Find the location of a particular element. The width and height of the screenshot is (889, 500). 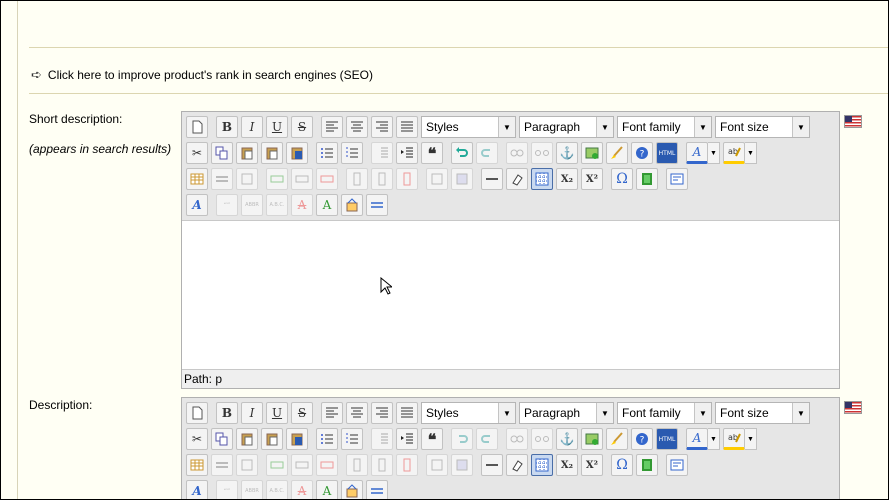

paste-icon is located at coordinates (247, 439).